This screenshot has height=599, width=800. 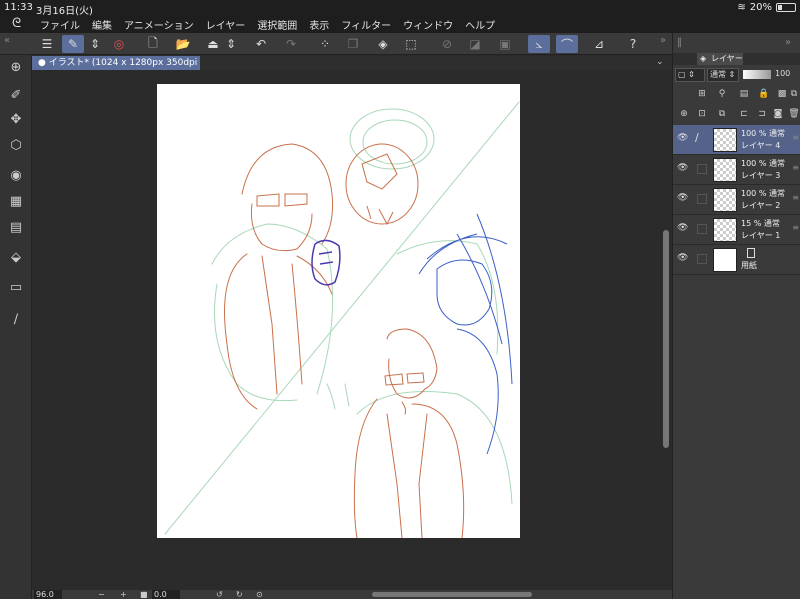 I want to click on menu-layer: レイヤー, so click(x=226, y=24).